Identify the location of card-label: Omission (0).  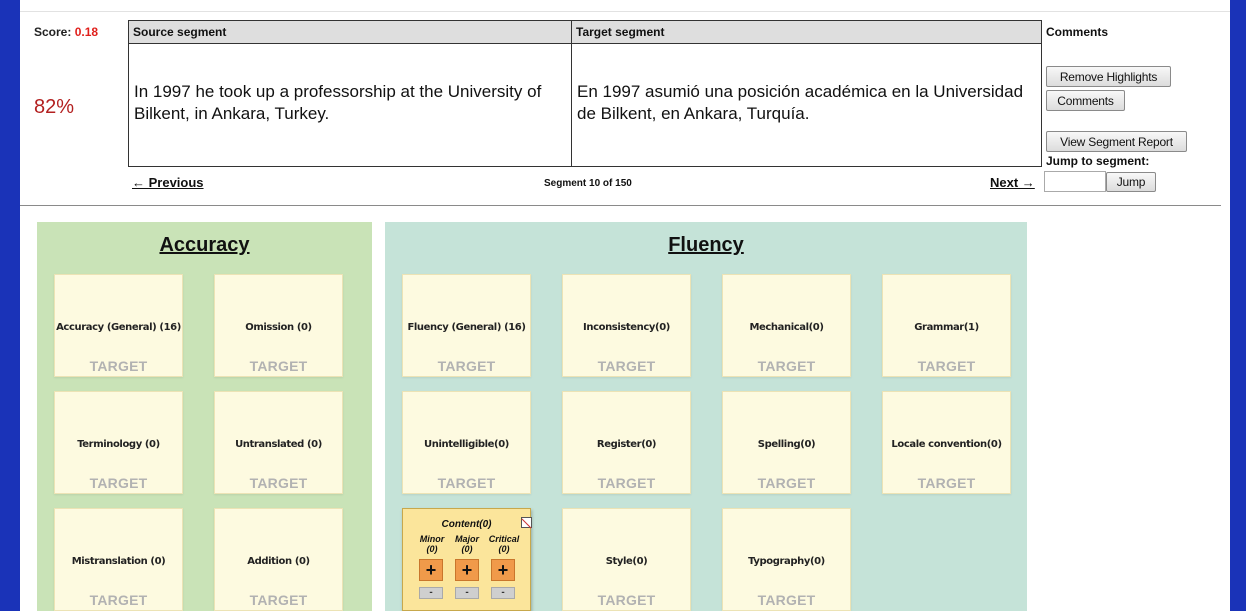
(278, 327).